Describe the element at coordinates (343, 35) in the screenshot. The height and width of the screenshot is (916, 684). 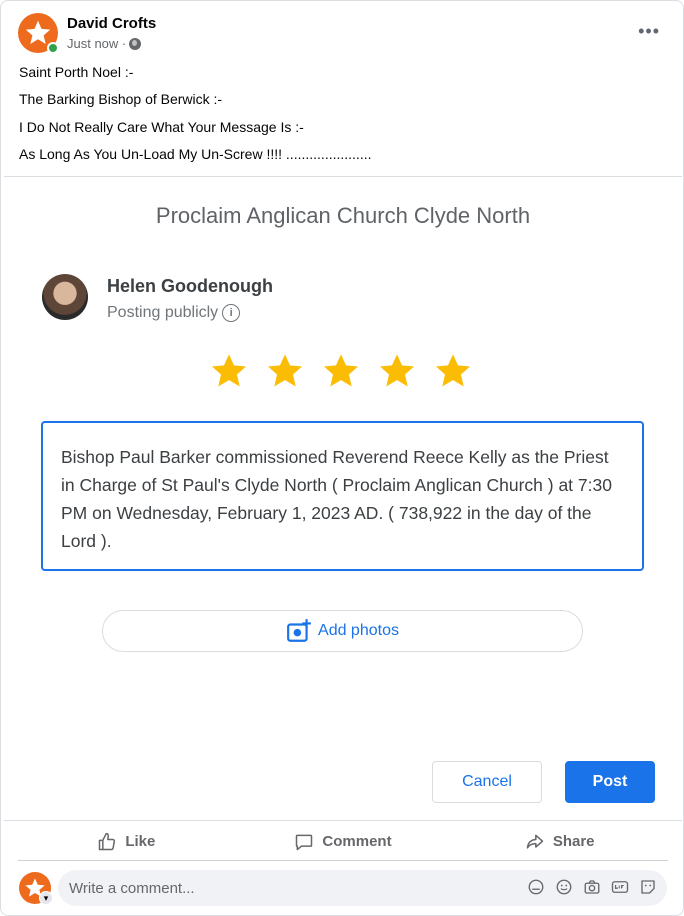
I see `post-header: David Crofts Just now · •••` at that location.